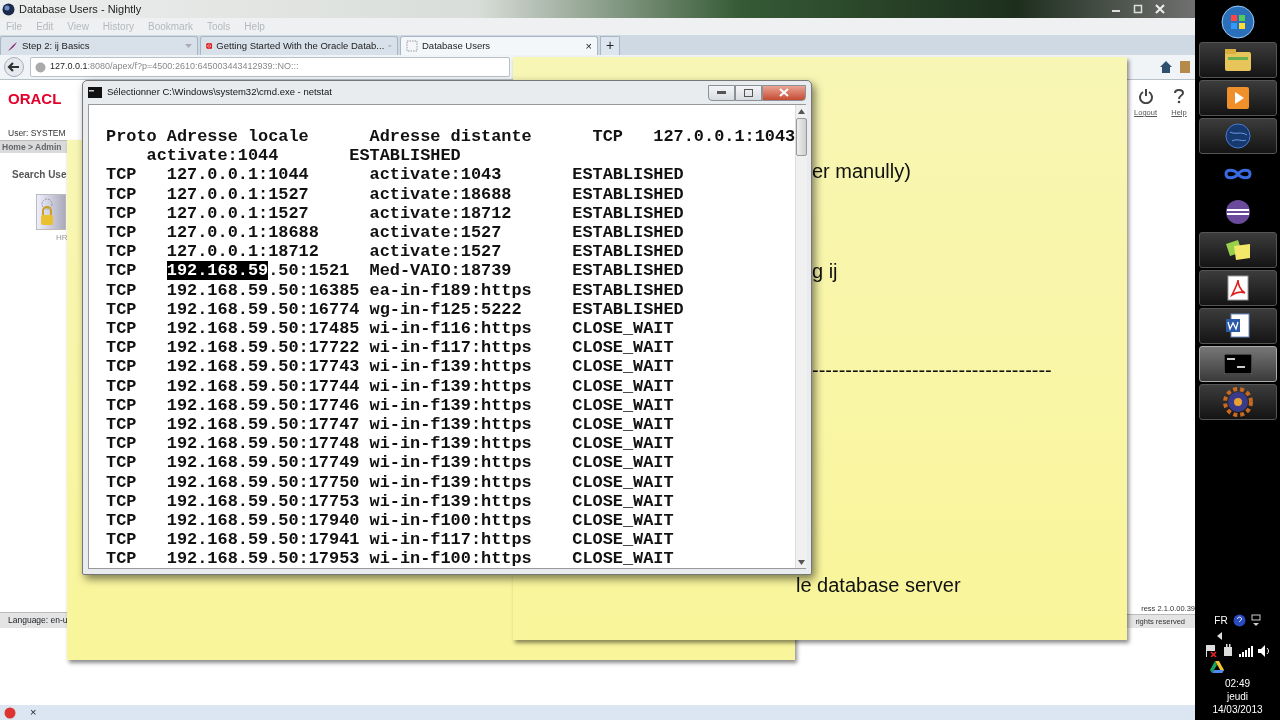 The image size is (1280, 720). I want to click on scrollbar-thumb, so click(802, 137).